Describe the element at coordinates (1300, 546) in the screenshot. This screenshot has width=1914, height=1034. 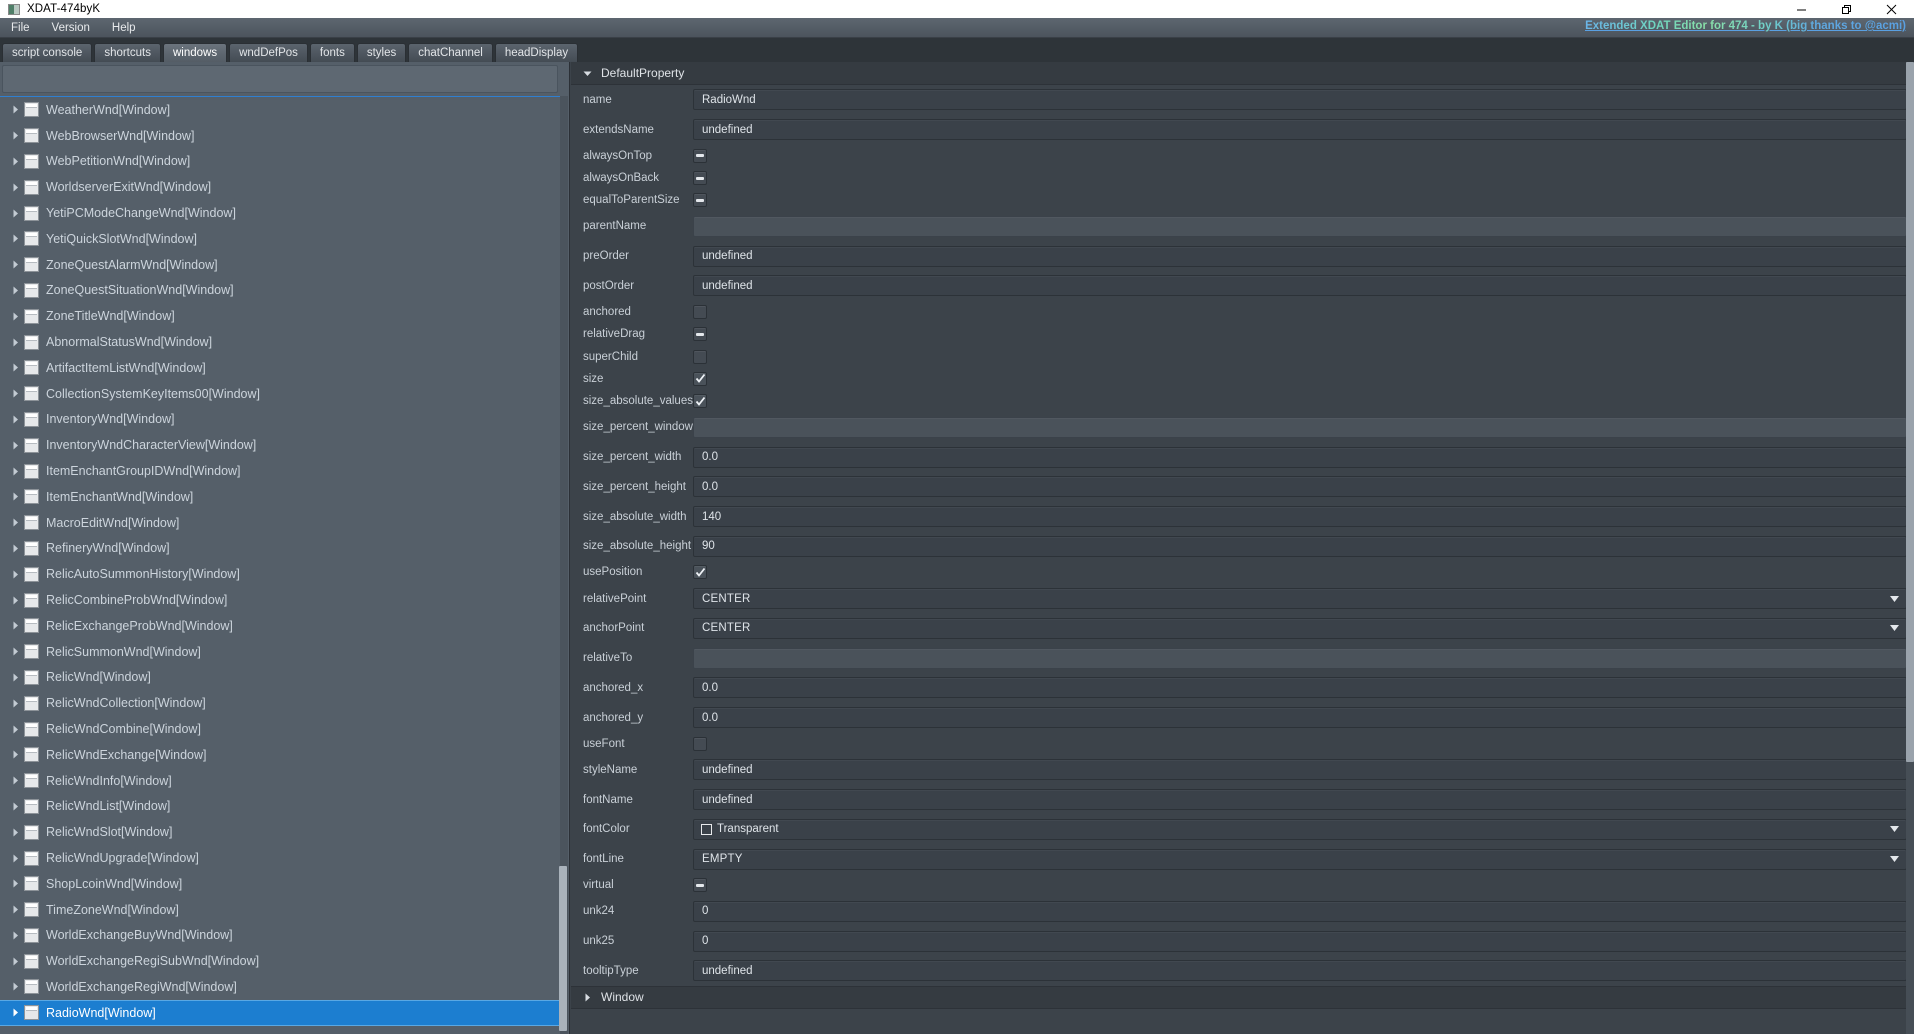
I see `property-field-size_absolute_height: 90` at that location.